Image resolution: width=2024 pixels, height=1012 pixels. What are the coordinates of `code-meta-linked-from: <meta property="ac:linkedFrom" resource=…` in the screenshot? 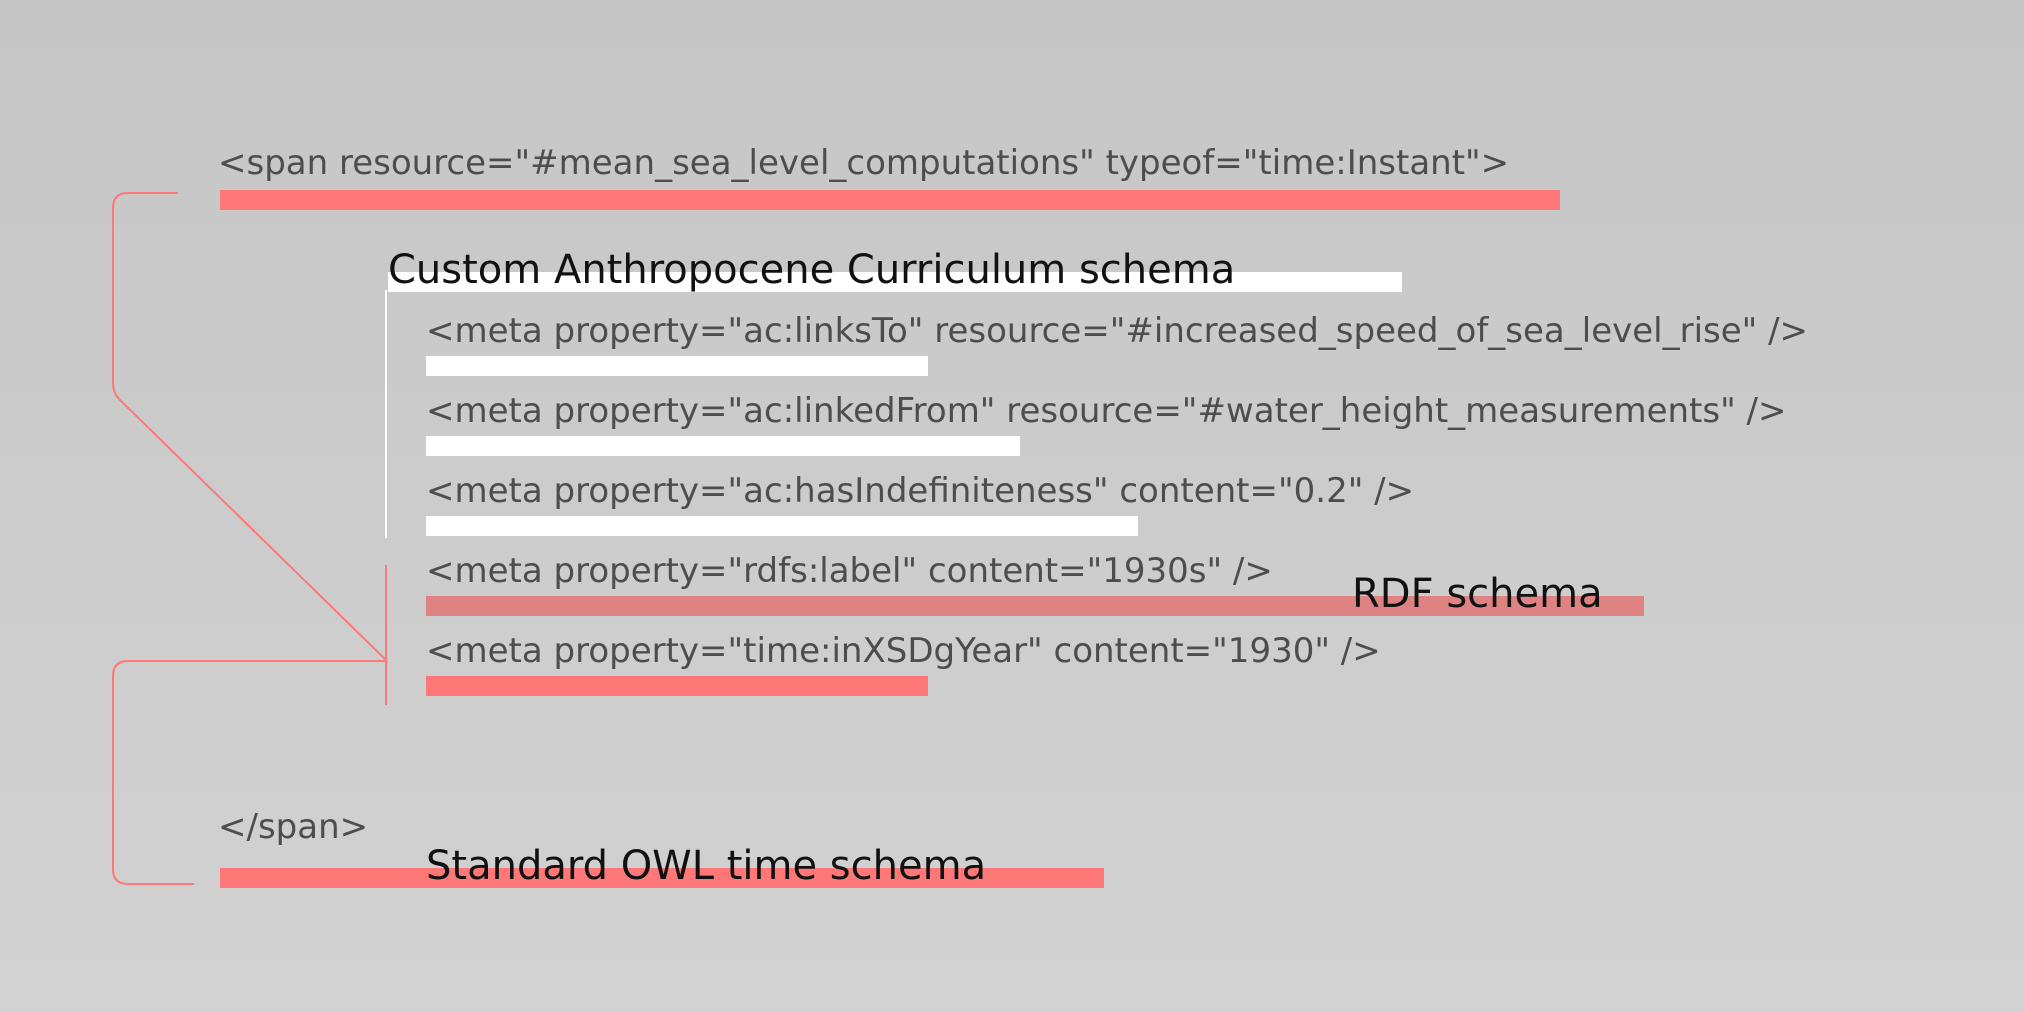 It's located at (1106, 411).